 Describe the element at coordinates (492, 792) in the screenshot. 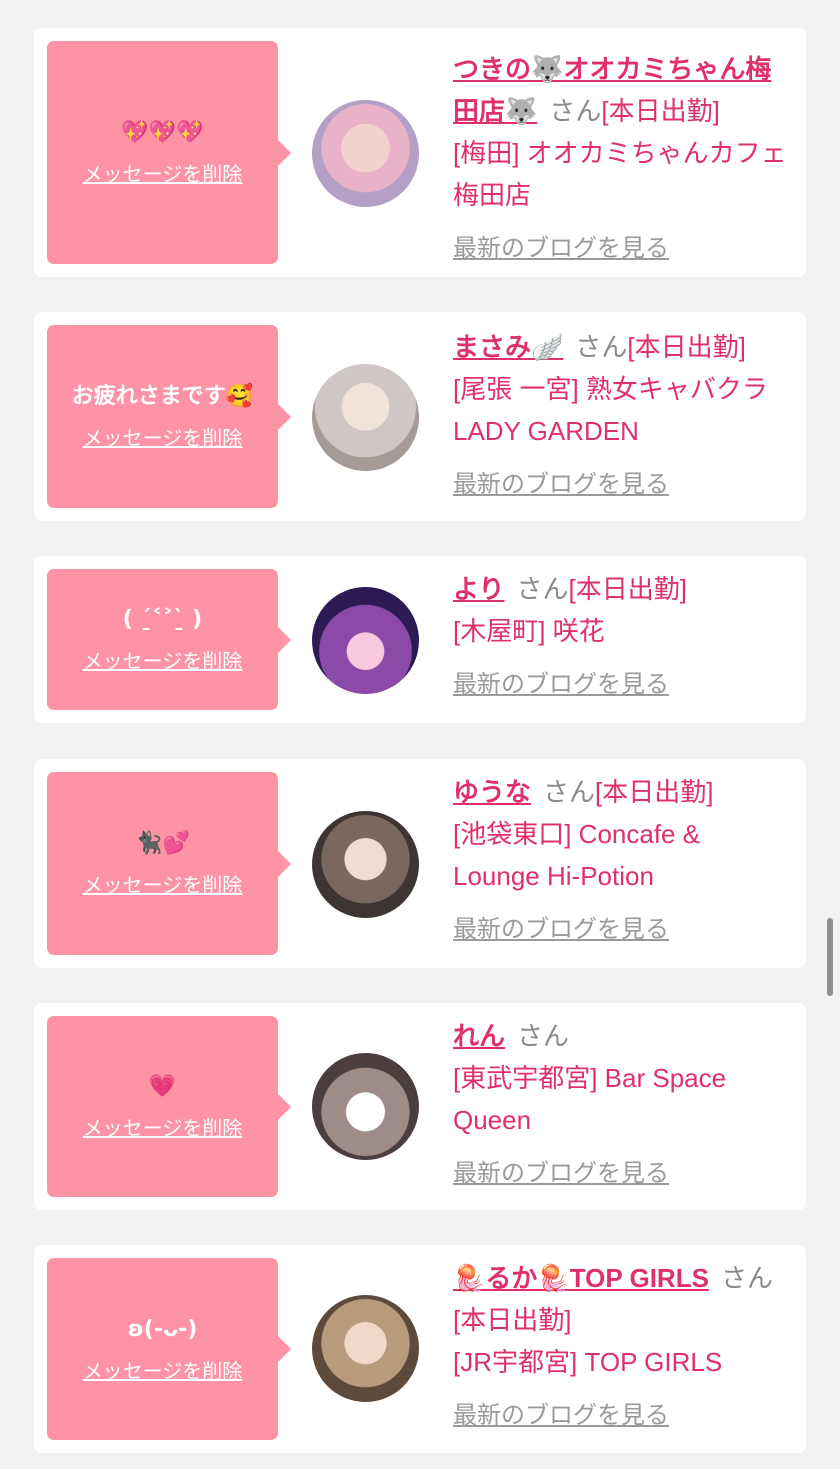

I see `cast-name-link: ゆうな` at that location.